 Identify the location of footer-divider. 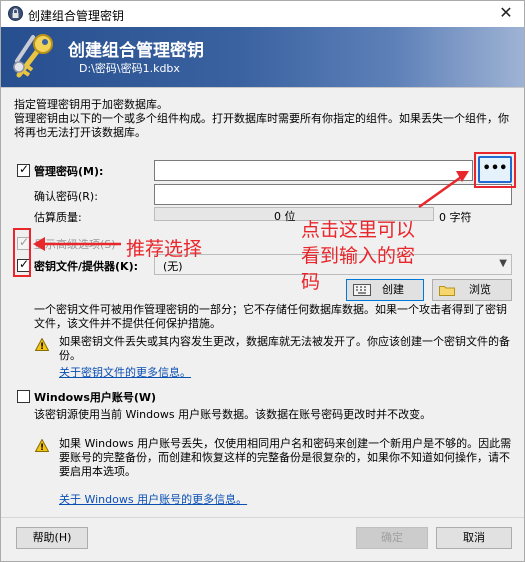
(262, 517).